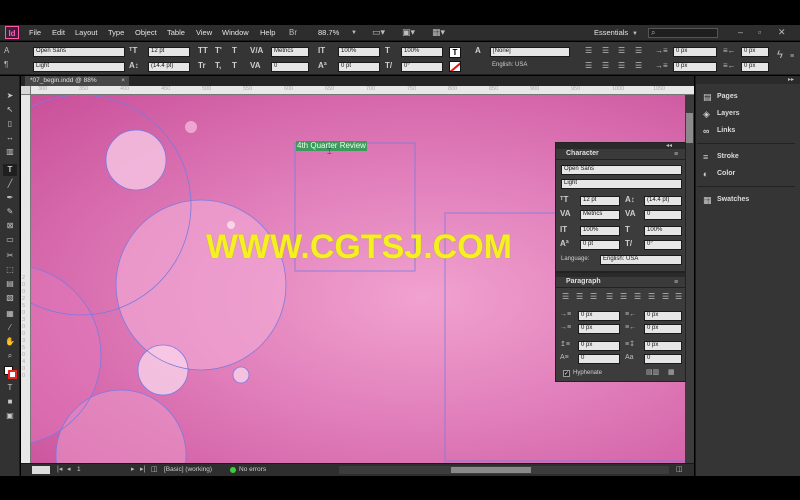  What do you see at coordinates (676, 283) in the screenshot?
I see `paragraph-panel-menu-icon: ≡` at bounding box center [676, 283].